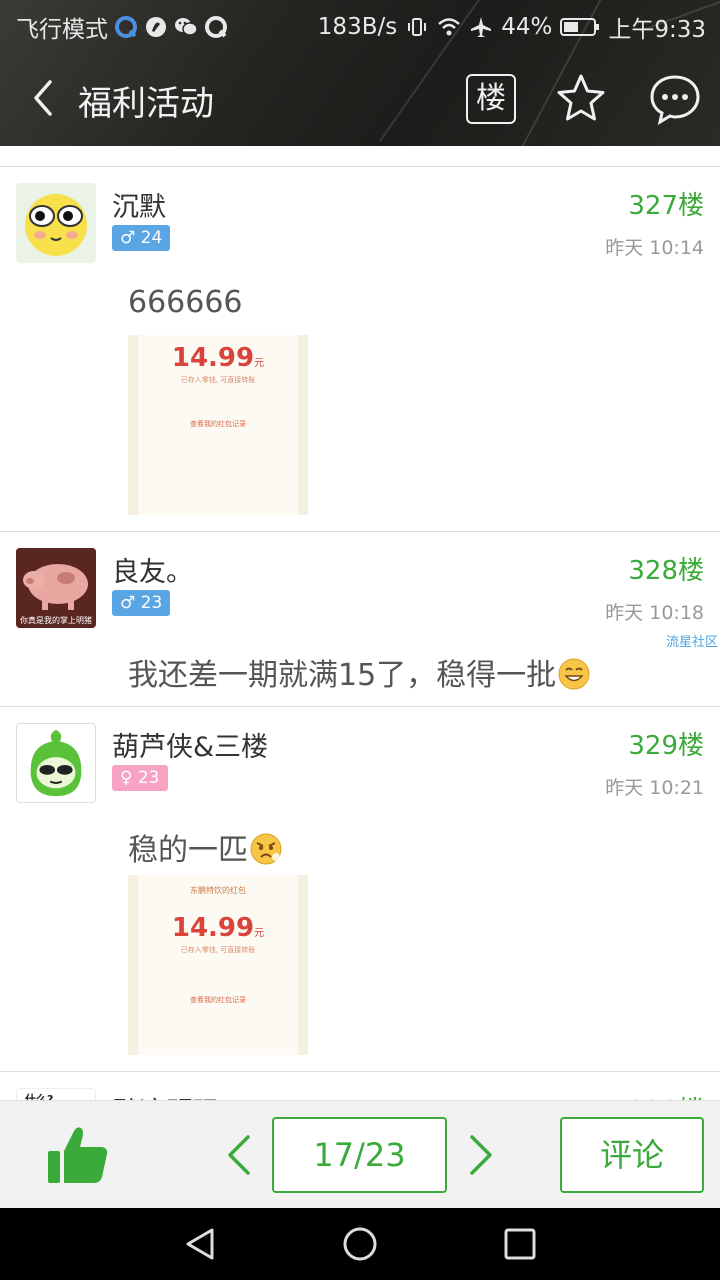 This screenshot has width=720, height=1280. I want to click on floor-number: 327楼, so click(666, 206).